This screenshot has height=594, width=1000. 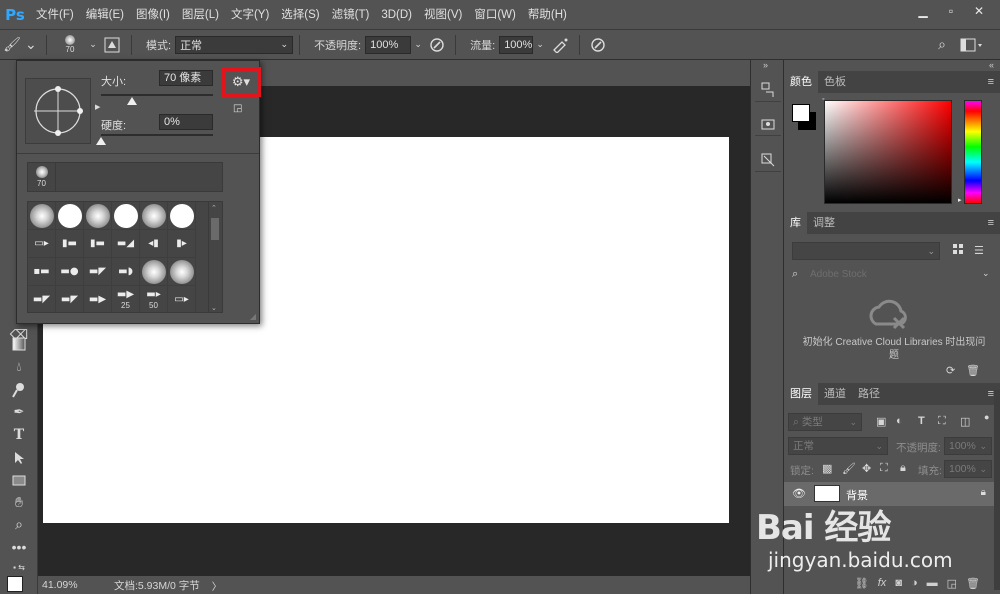 I want to click on brush-preset-item: ▬◗, so click(x=126, y=272).